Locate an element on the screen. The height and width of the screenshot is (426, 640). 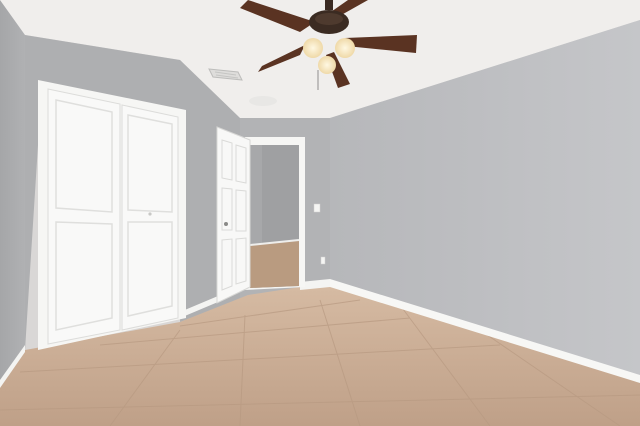
door-knob is located at coordinates (226, 224).